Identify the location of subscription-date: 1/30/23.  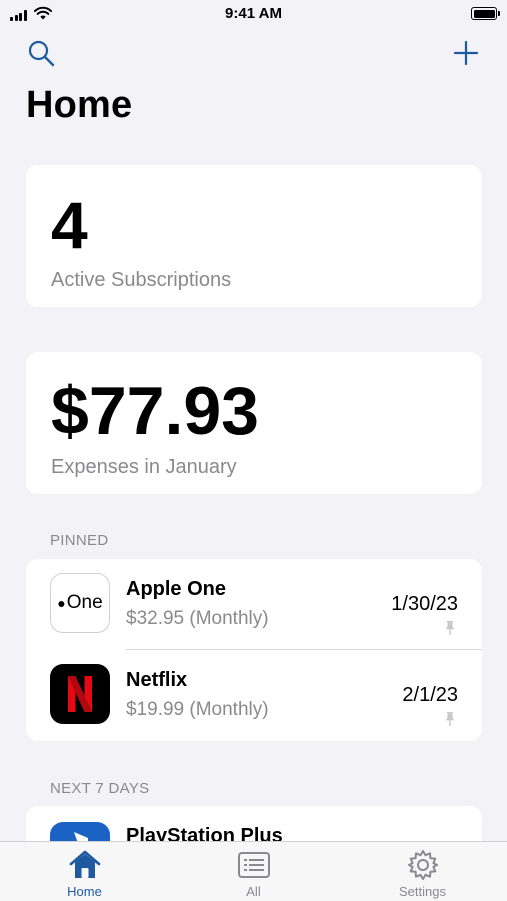
(424, 604).